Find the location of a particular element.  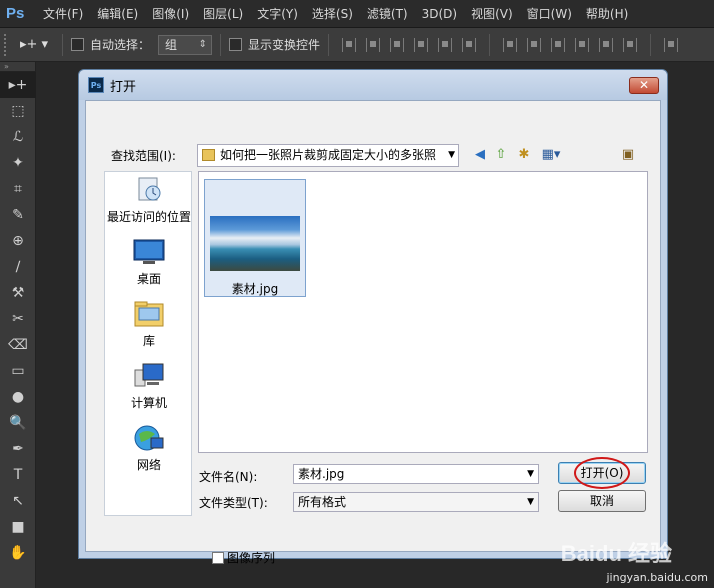

menu-window: 窗口(W) is located at coordinates (549, 14).